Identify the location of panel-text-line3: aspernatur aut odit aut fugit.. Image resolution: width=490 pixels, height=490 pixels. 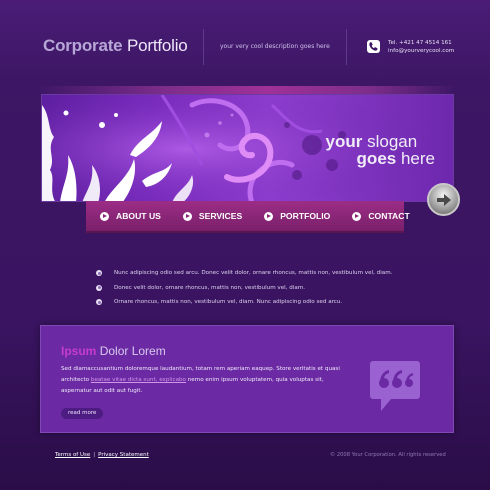
(102, 391).